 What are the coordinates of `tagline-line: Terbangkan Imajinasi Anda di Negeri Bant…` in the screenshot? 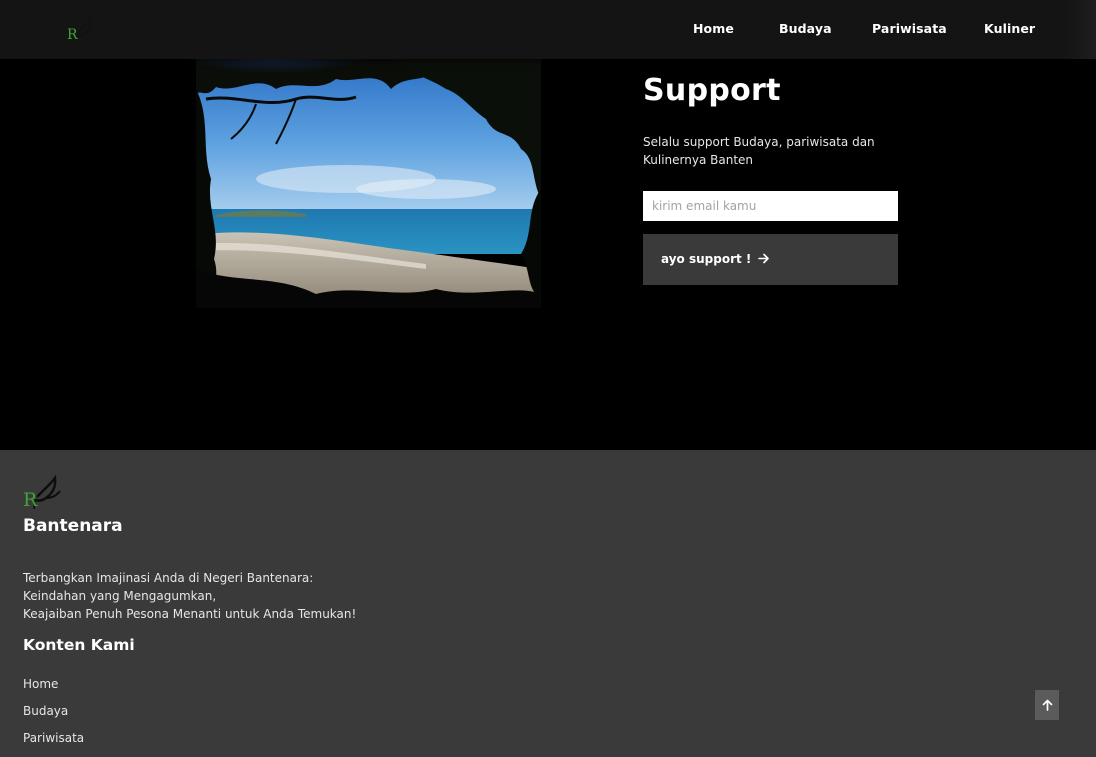 It's located at (168, 578).